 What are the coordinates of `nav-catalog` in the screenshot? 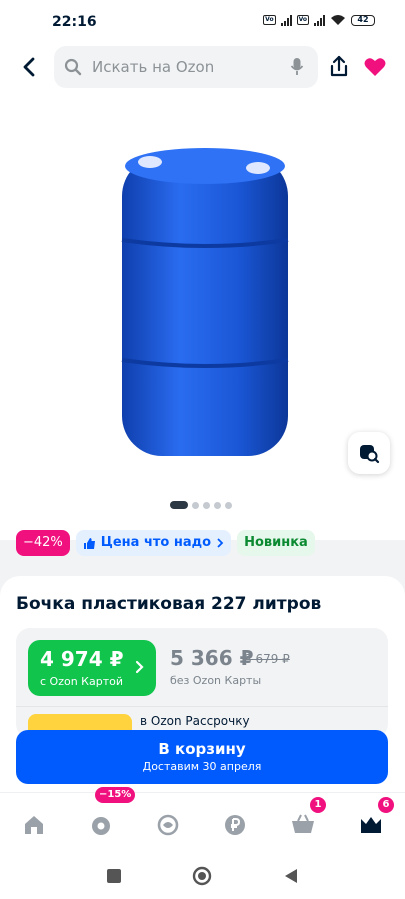 It's located at (101, 825).